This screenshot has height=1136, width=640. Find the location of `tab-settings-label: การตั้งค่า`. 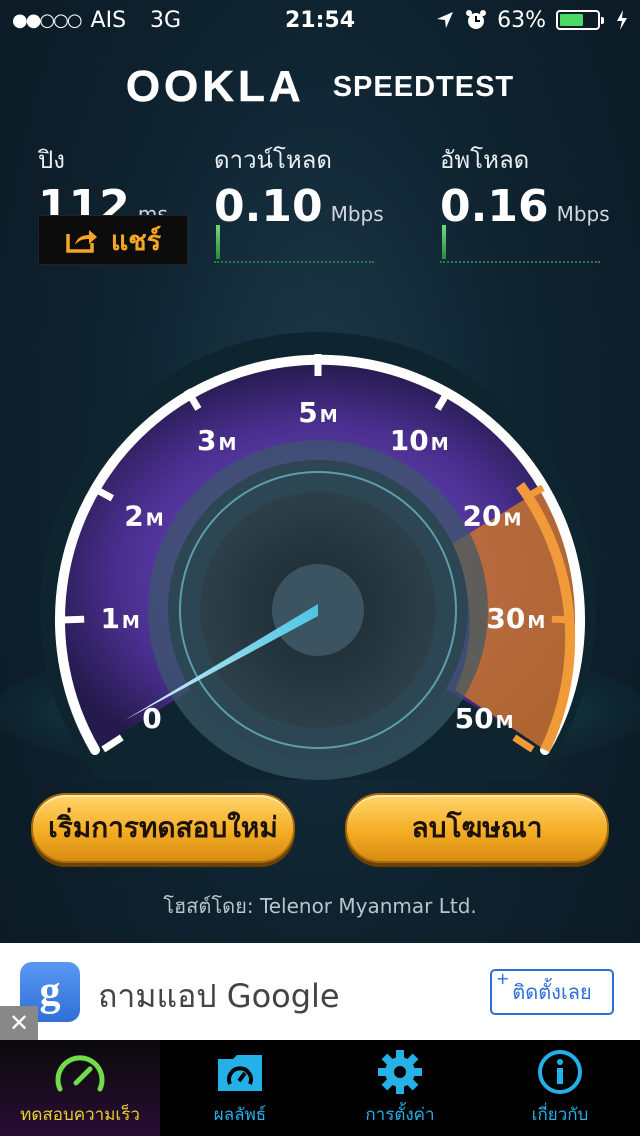

tab-settings-label: การตั้งค่า is located at coordinates (400, 1115).